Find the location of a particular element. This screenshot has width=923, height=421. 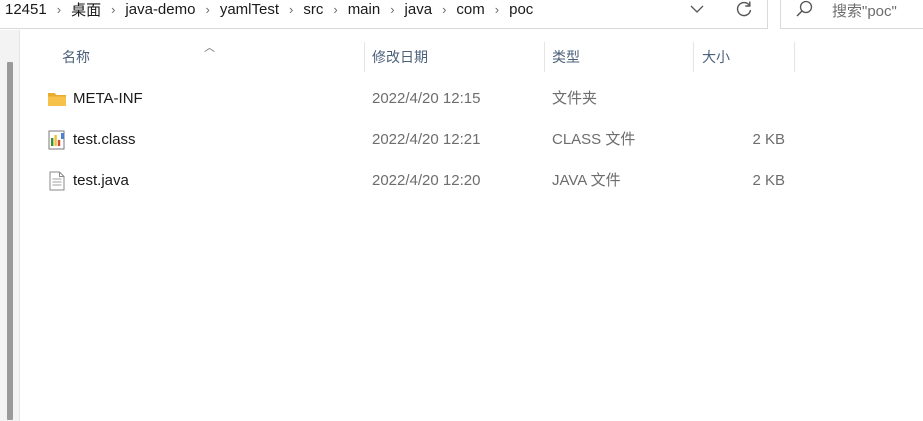

file-row: test.class 2022/4/20 12:21 CLASS 文件 2 KB is located at coordinates (410, 140).